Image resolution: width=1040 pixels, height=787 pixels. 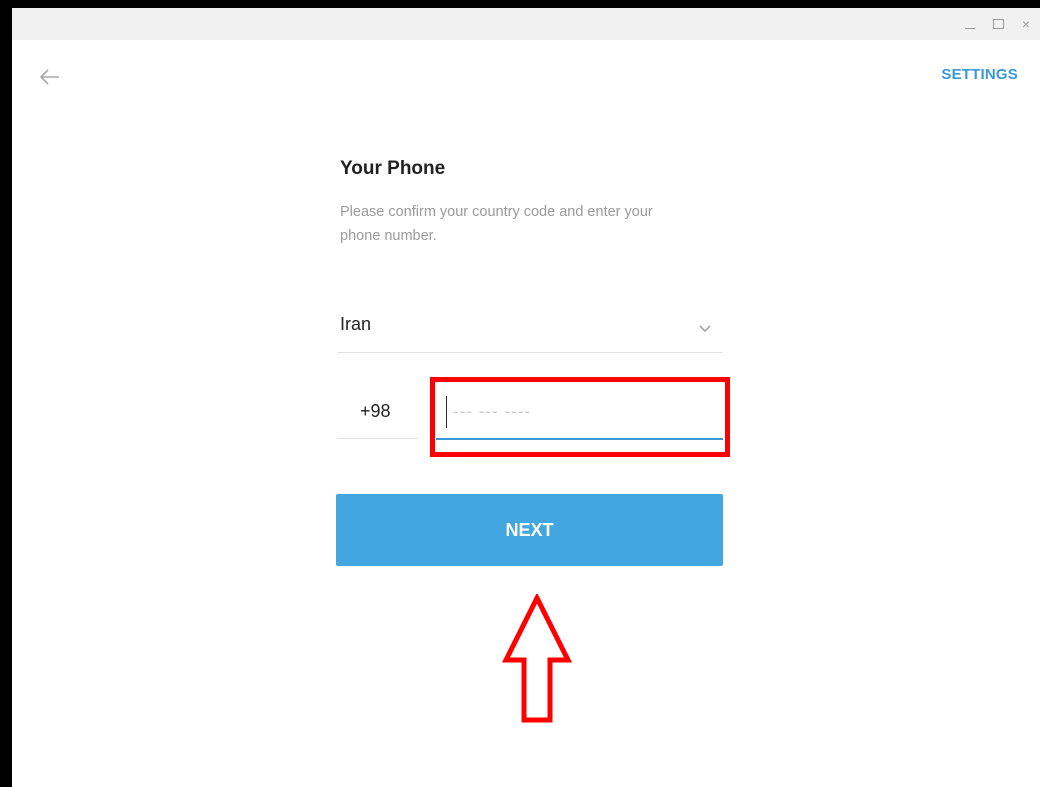 I want to click on maximize-icon, so click(x=998, y=24).